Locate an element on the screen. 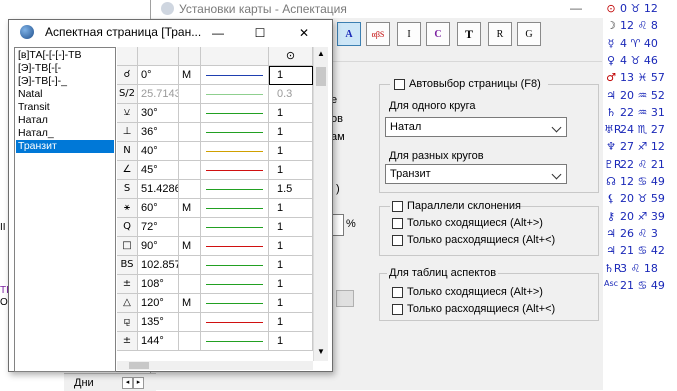 This screenshot has height=391, width=677. table-icon: I is located at coordinates (409, 34).